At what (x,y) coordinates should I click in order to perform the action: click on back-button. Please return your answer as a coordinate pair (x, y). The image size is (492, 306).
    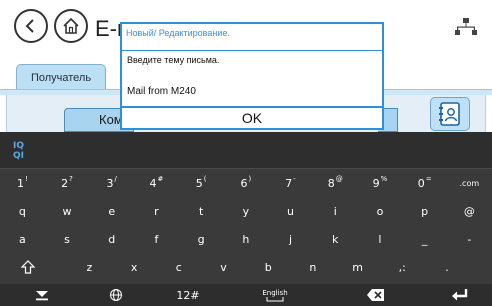
    Looking at the image, I should click on (31, 26).